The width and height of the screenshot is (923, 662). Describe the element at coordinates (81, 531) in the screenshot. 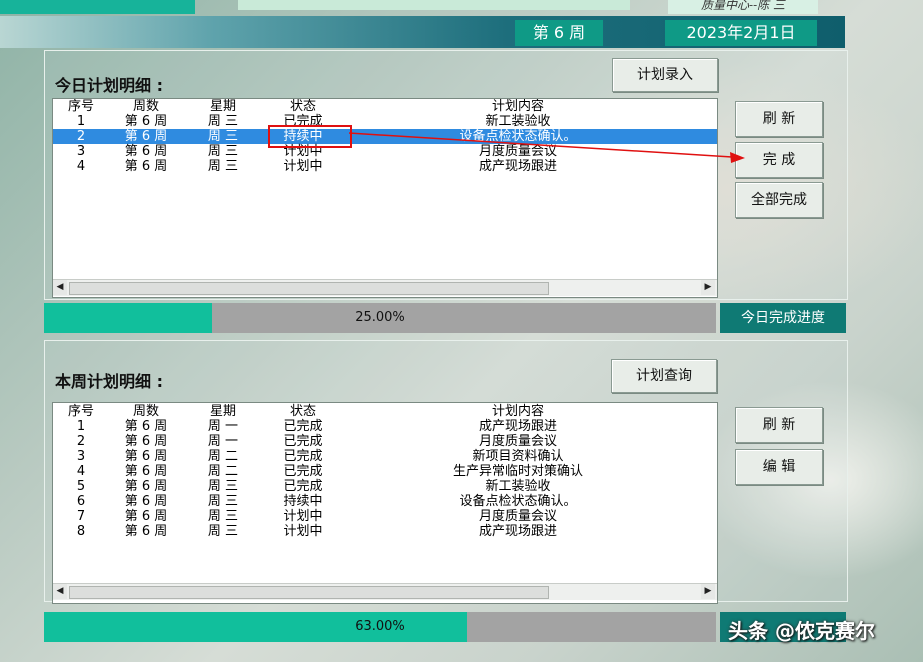

I see `cell-no: 8` at that location.